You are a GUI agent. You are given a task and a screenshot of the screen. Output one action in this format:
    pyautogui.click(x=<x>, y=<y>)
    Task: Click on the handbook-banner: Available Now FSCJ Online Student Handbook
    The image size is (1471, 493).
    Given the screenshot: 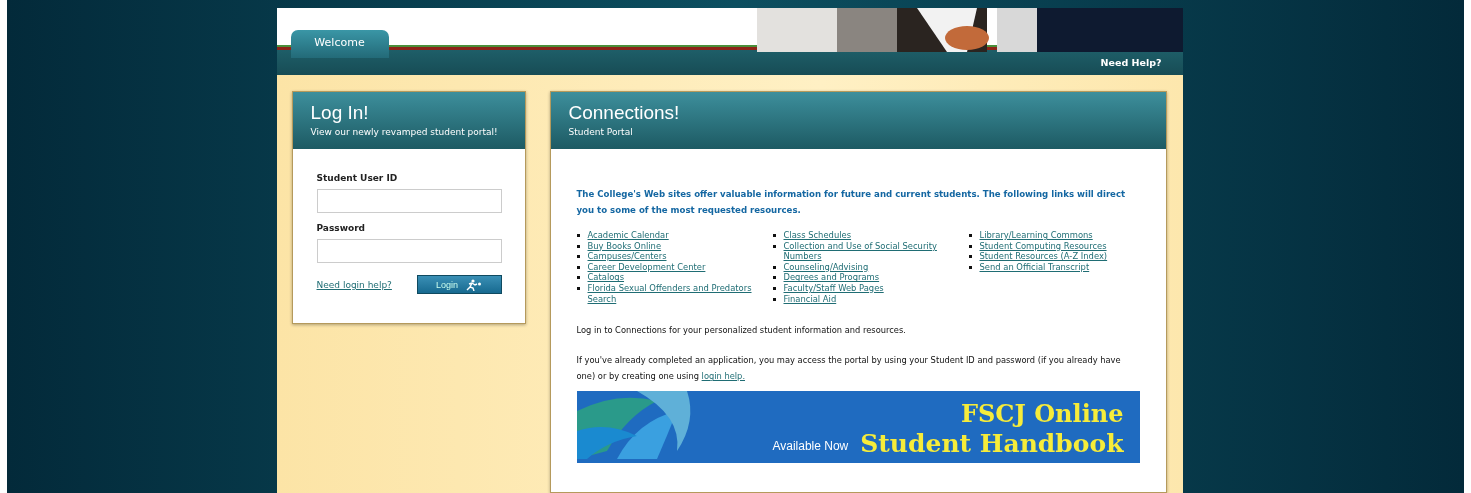 What is the action you would take?
    pyautogui.click(x=858, y=427)
    